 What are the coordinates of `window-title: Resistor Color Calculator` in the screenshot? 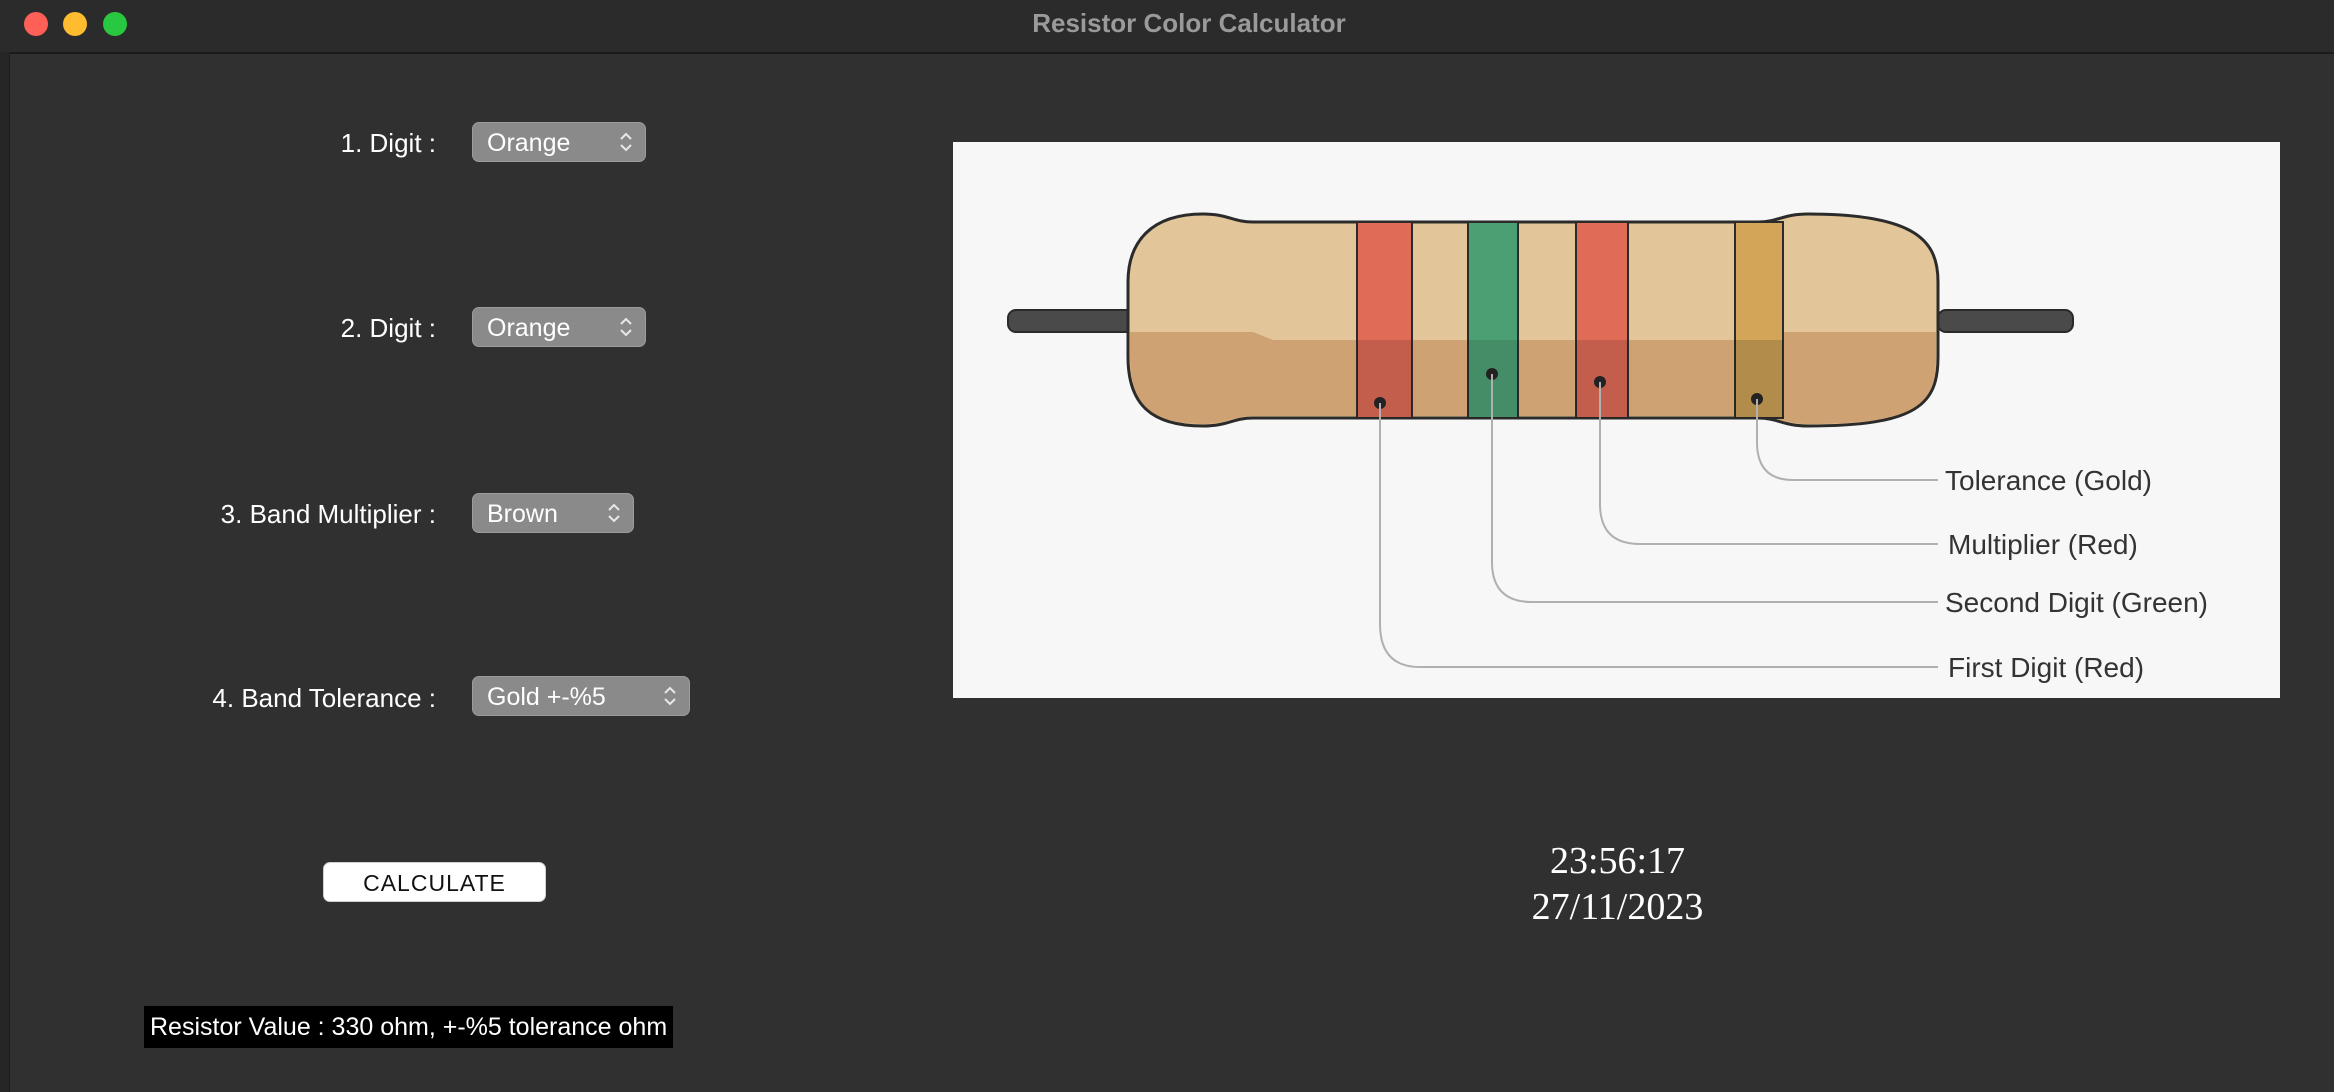 It's located at (1189, 23).